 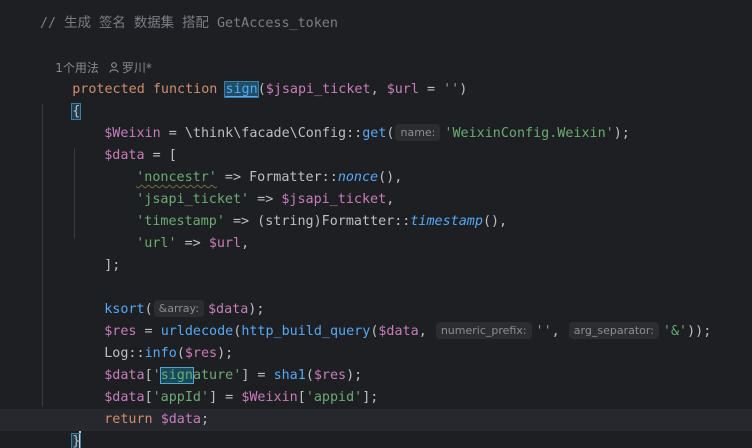 What do you see at coordinates (301, 397) in the screenshot?
I see `bracket: [` at bounding box center [301, 397].